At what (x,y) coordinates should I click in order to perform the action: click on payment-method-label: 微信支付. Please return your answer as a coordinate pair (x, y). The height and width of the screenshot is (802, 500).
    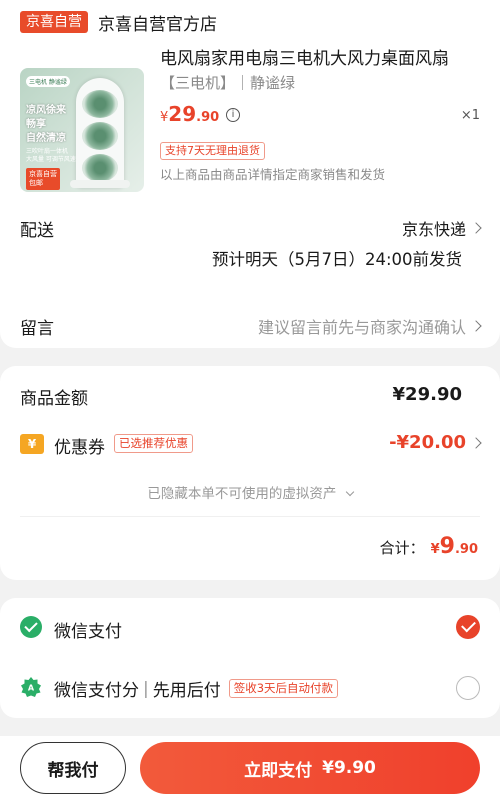
    Looking at the image, I should click on (88, 632).